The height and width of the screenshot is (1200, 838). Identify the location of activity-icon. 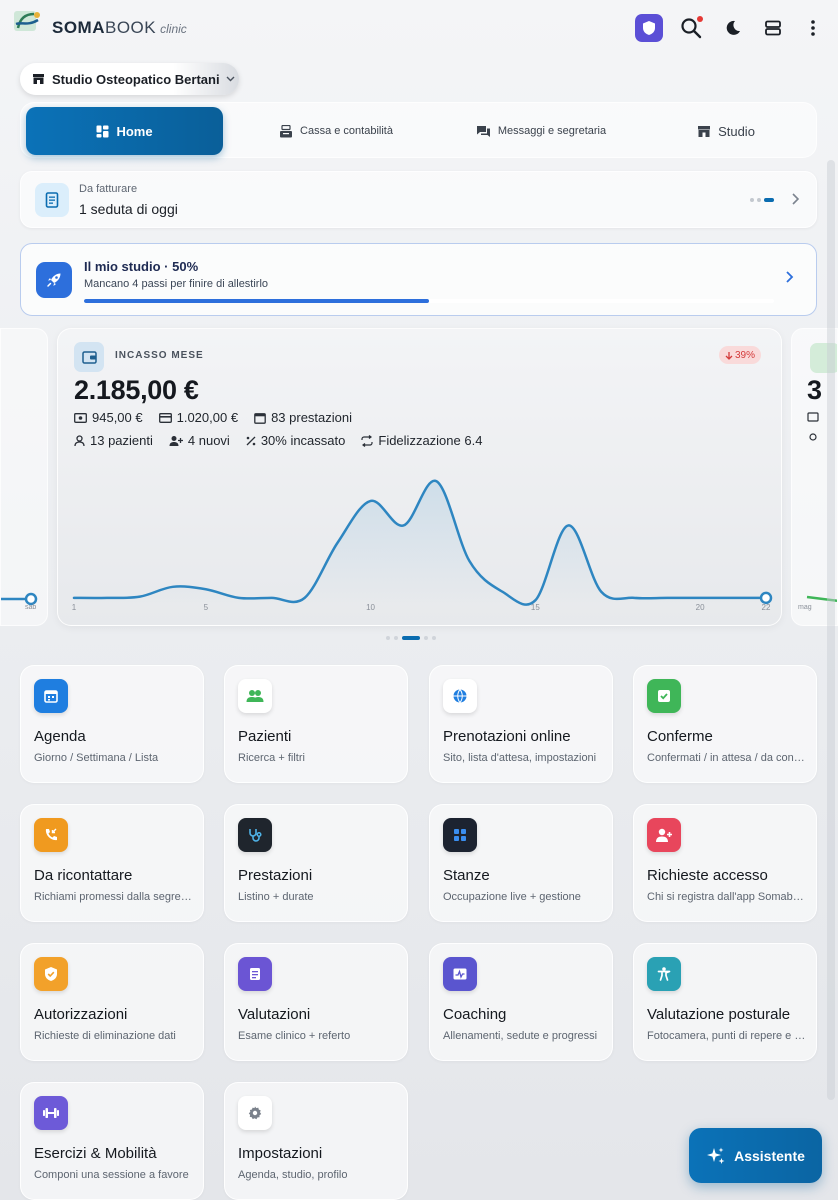
(460, 974).